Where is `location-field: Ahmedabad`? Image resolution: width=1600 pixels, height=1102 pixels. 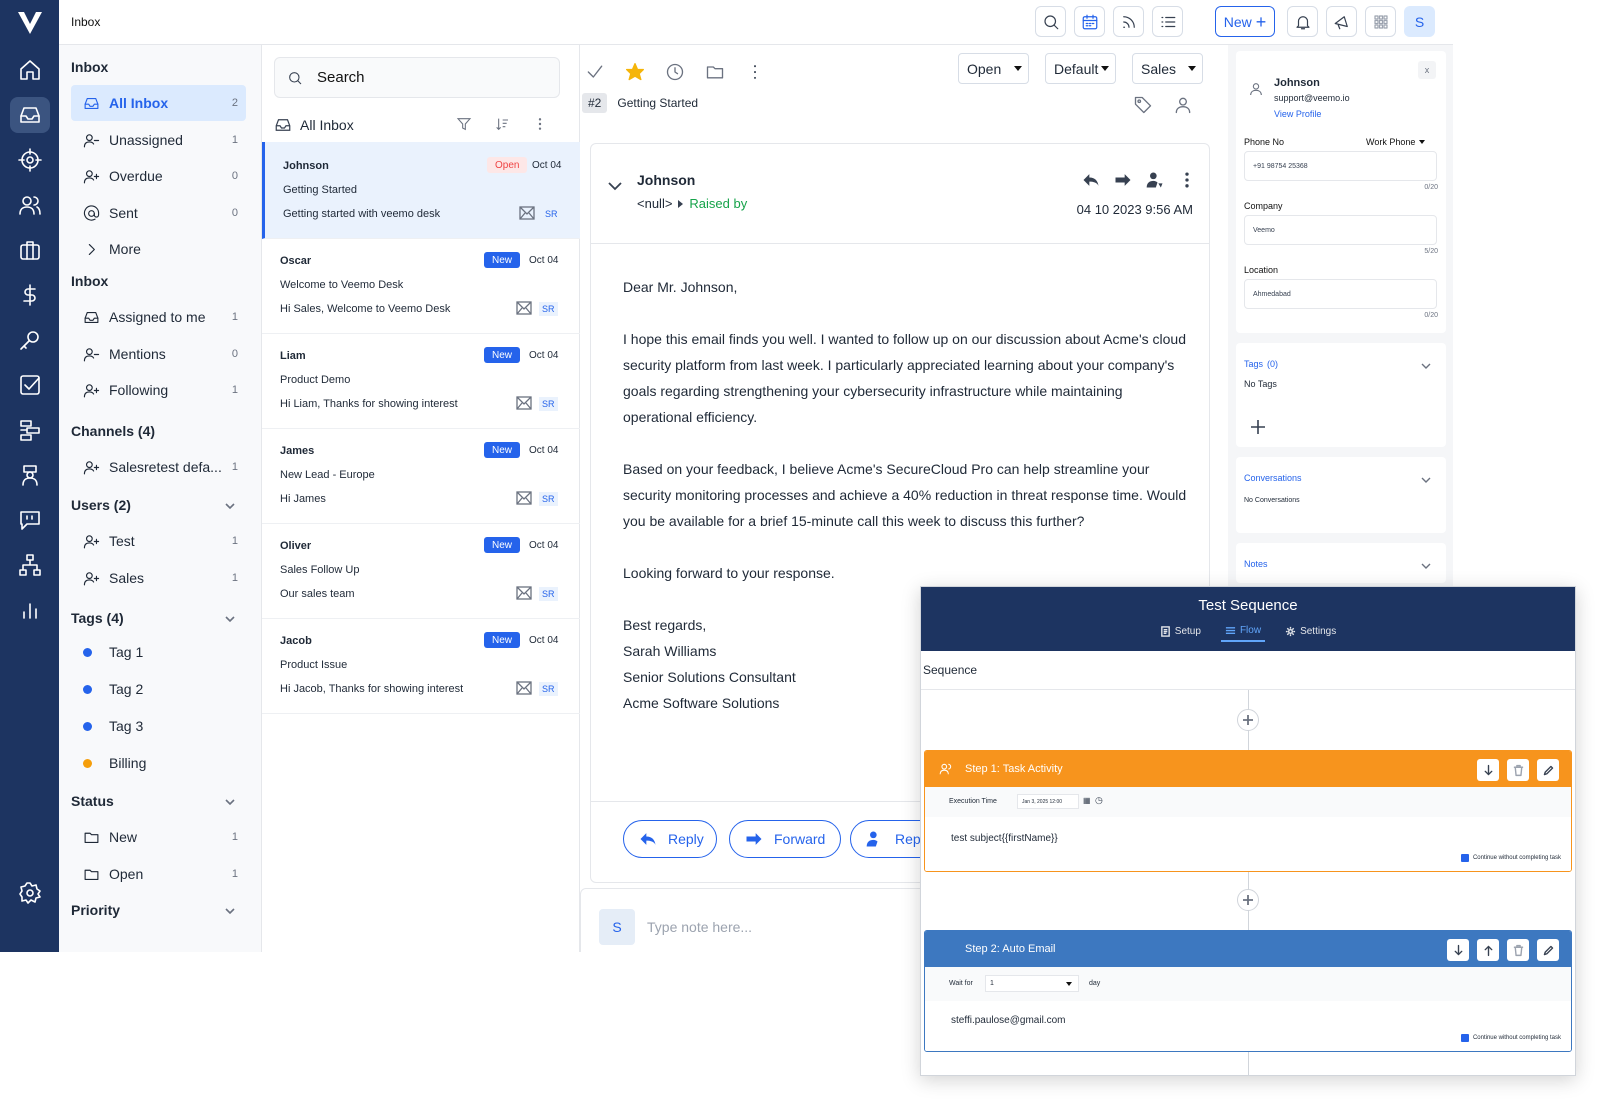
location-field: Ahmedabad is located at coordinates (1340, 294).